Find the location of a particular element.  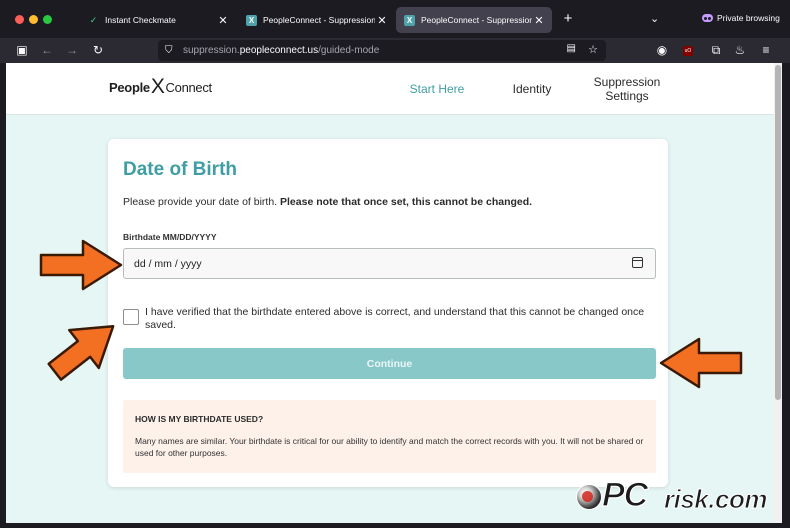

page-title: Date of Birth is located at coordinates (180, 169).